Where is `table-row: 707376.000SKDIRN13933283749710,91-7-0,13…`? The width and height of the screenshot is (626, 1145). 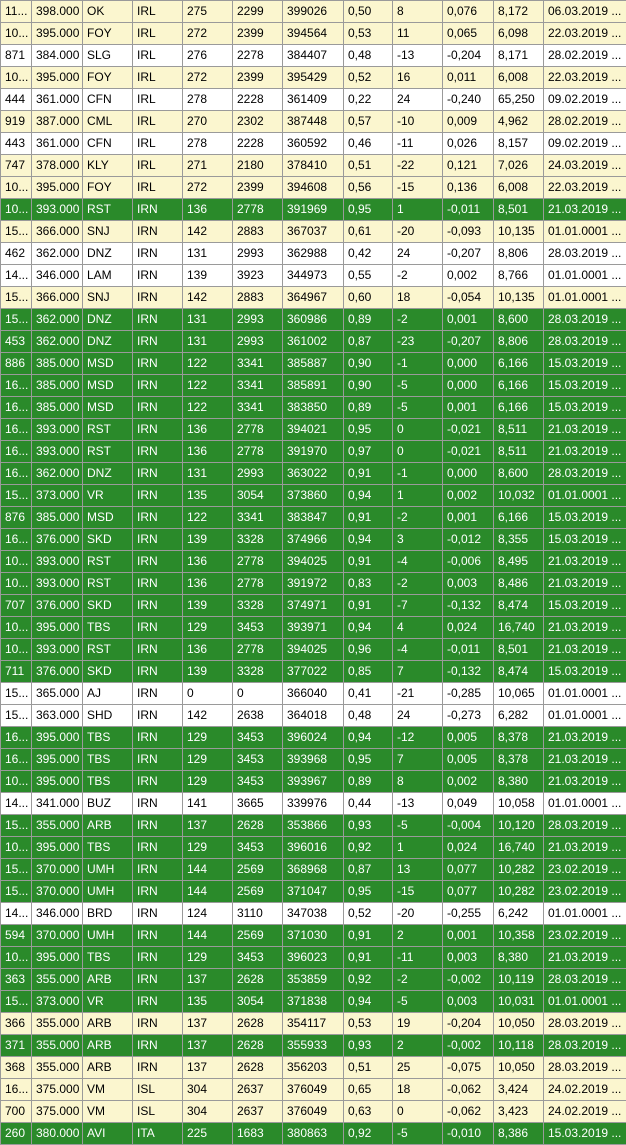
table-row: 707376.000SKDIRN13933283749710,91-7-0,13… is located at coordinates (313, 606).